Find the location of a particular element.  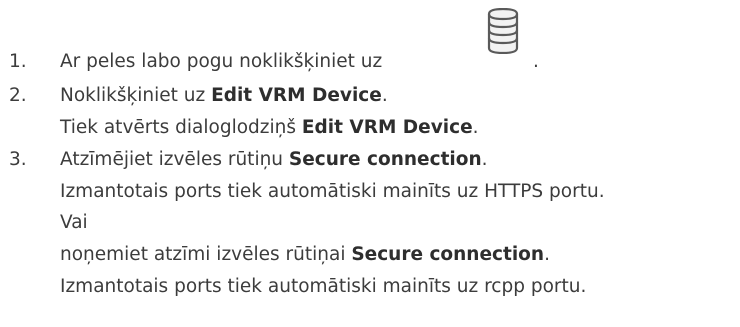

step-3-alt-instruction: noņemiet atzīmi izvēles rūtiņai is located at coordinates (206, 254).